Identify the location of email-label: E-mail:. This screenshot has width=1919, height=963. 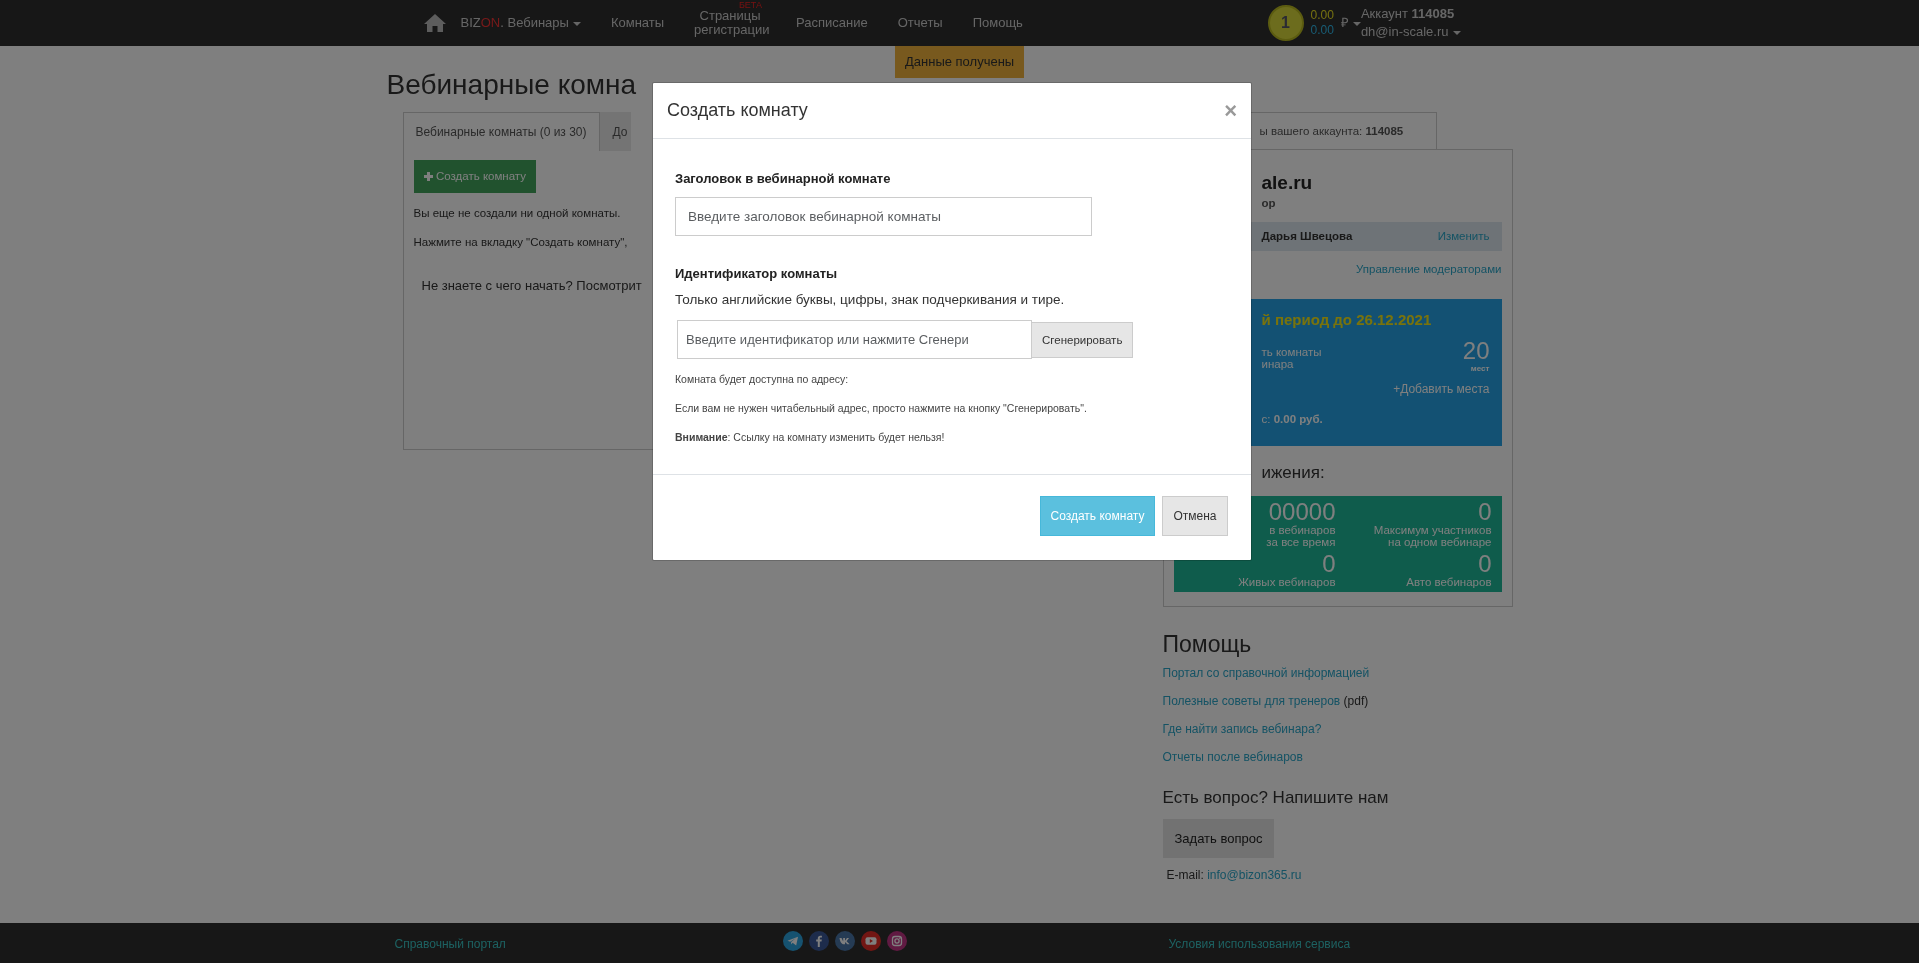
(1185, 875).